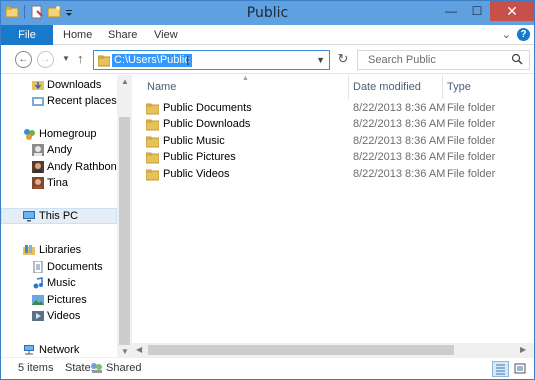 This screenshot has width=535, height=380. Describe the element at coordinates (402, 60) in the screenshot. I see `search-input: Search Public` at that location.